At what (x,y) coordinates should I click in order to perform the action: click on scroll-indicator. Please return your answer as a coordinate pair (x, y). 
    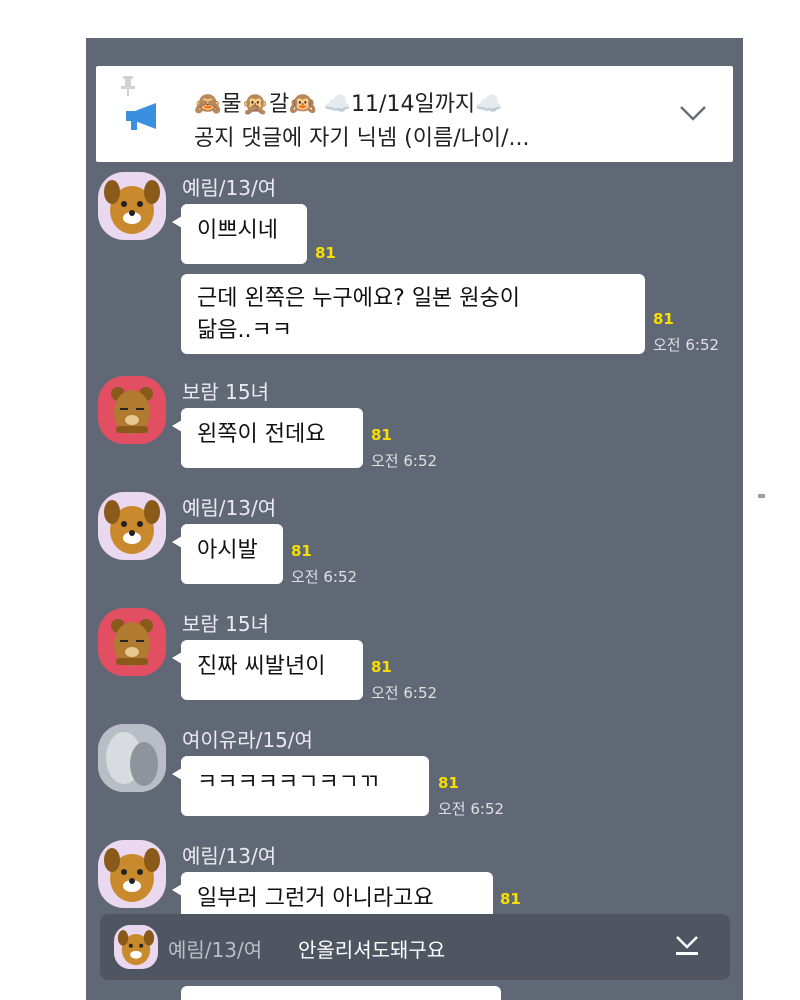
    Looking at the image, I should click on (761, 496).